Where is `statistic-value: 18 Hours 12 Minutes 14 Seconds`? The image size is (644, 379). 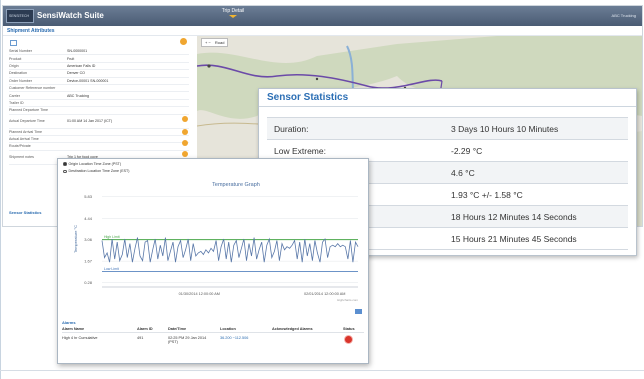 statistic-value: 18 Hours 12 Minutes 14 Seconds is located at coordinates (514, 216).